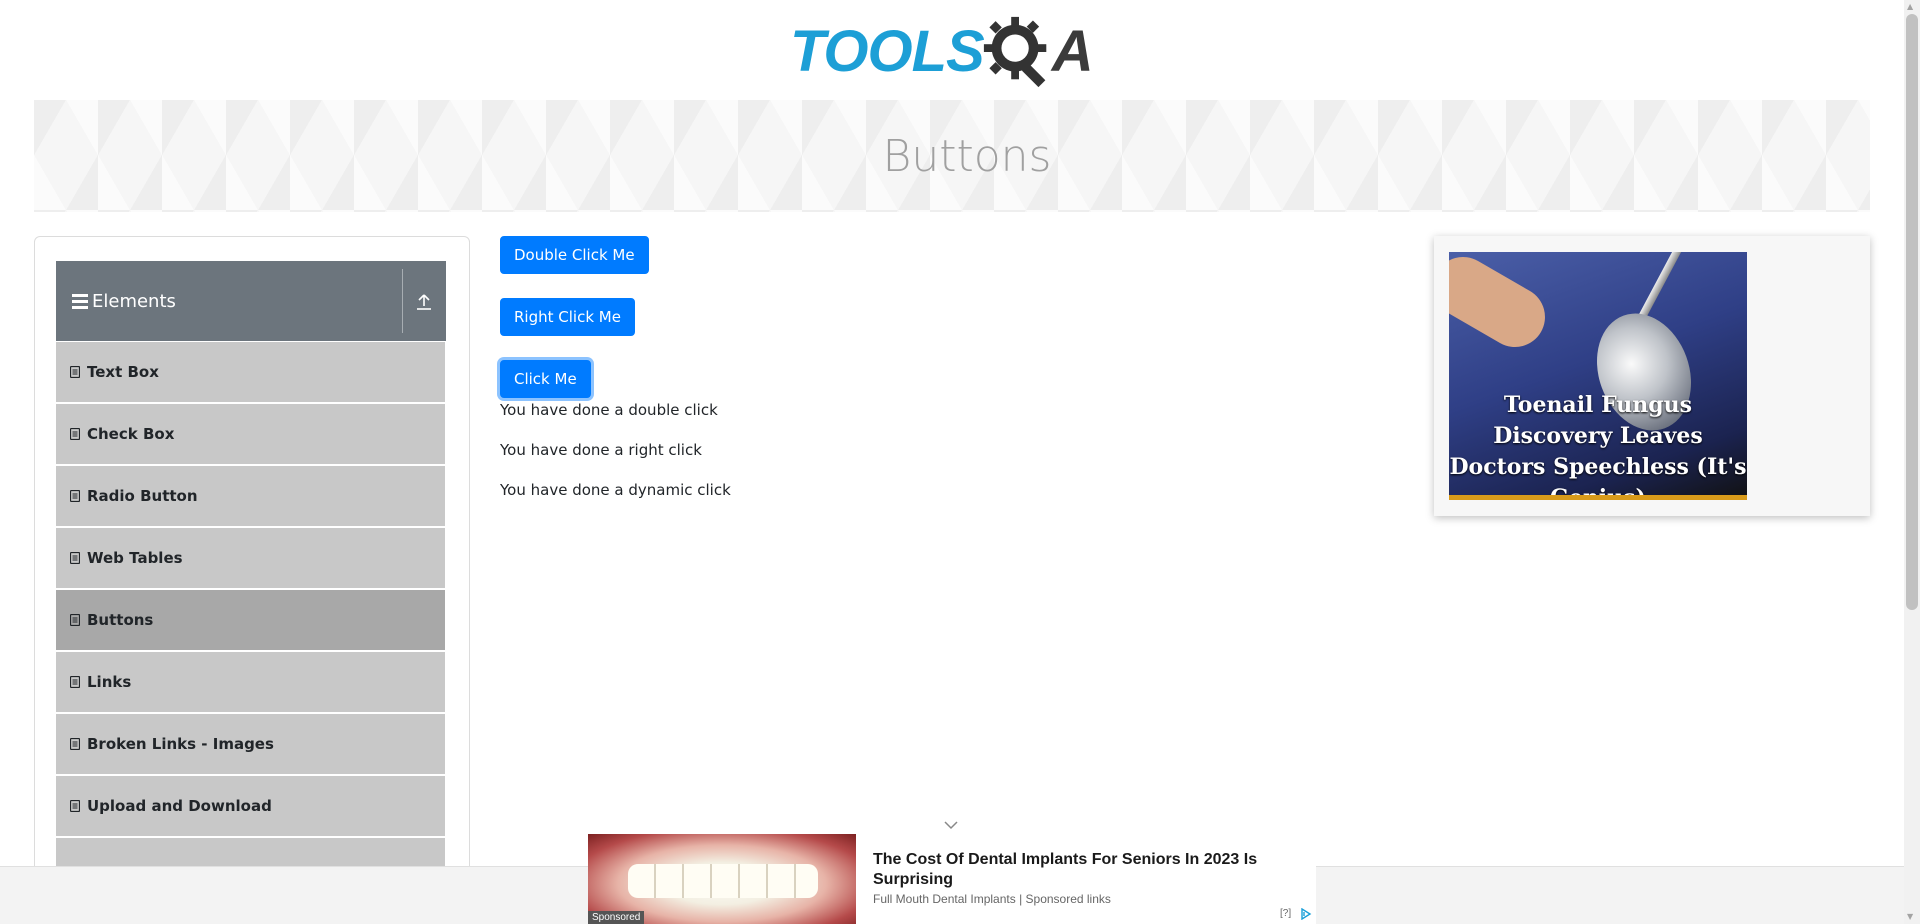 This screenshot has width=1920, height=924. What do you see at coordinates (967, 156) in the screenshot?
I see `page-title: Buttons` at bounding box center [967, 156].